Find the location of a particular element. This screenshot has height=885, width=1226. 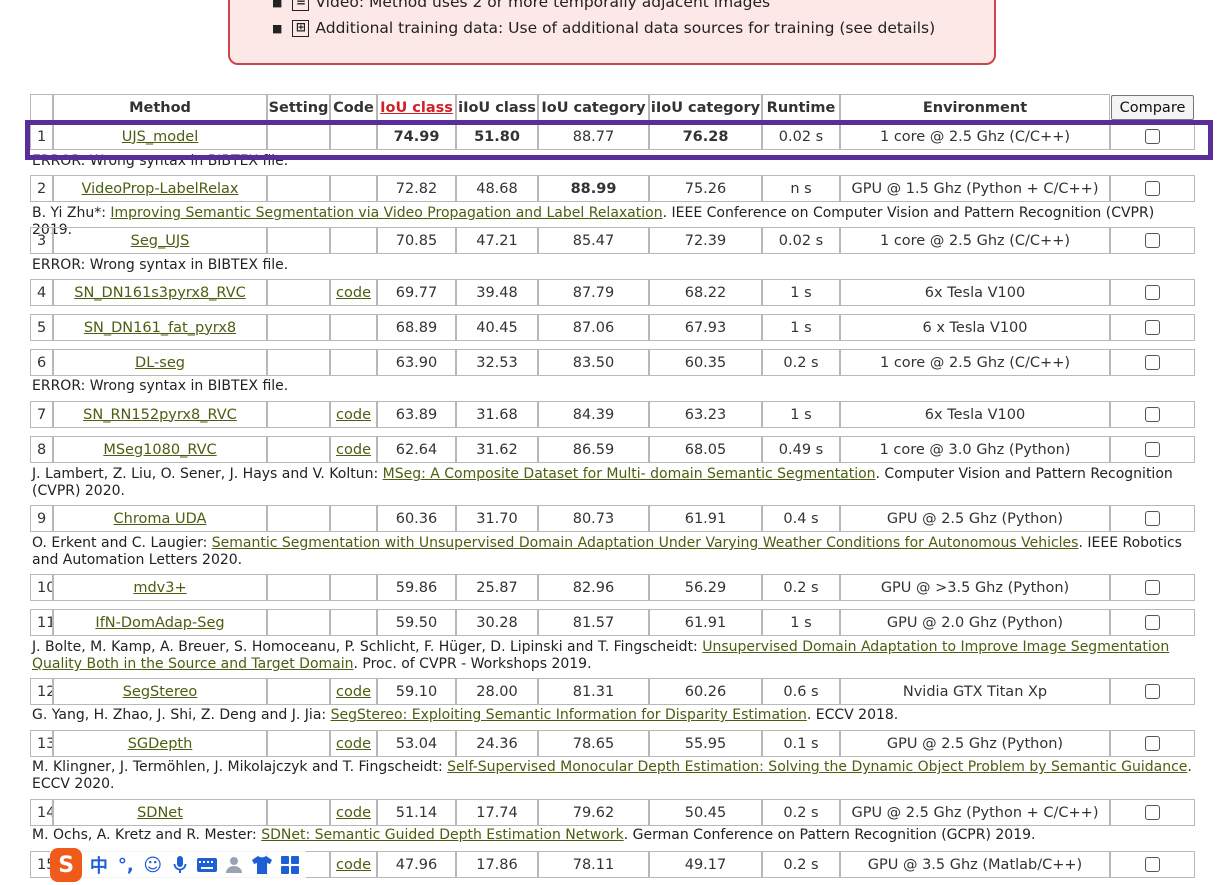

iou-class-cell: 68.89 is located at coordinates (416, 327).